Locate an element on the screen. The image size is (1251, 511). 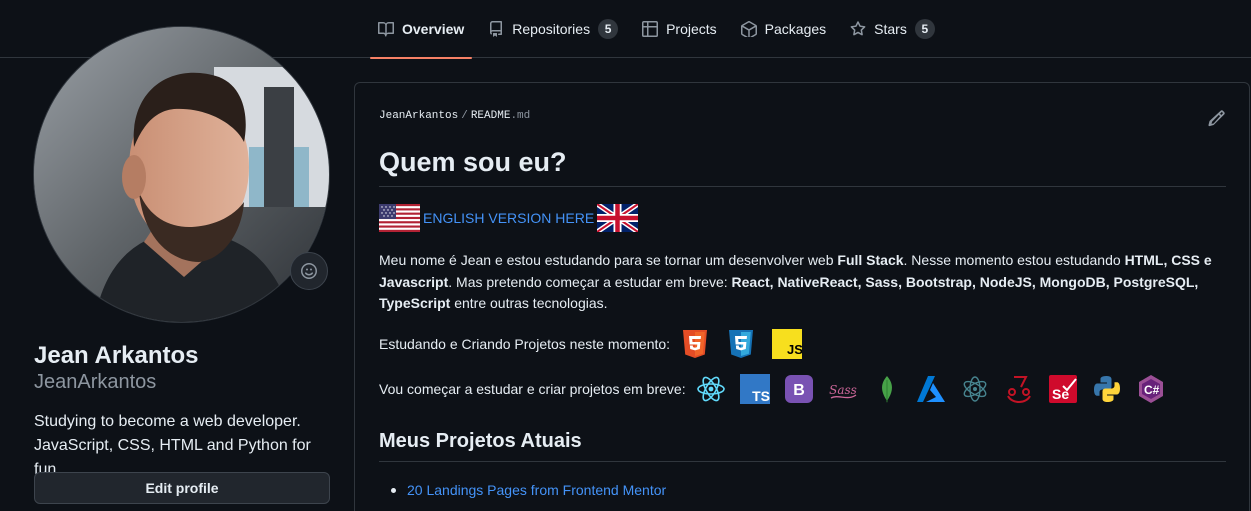
set-status-button is located at coordinates (309, 271).